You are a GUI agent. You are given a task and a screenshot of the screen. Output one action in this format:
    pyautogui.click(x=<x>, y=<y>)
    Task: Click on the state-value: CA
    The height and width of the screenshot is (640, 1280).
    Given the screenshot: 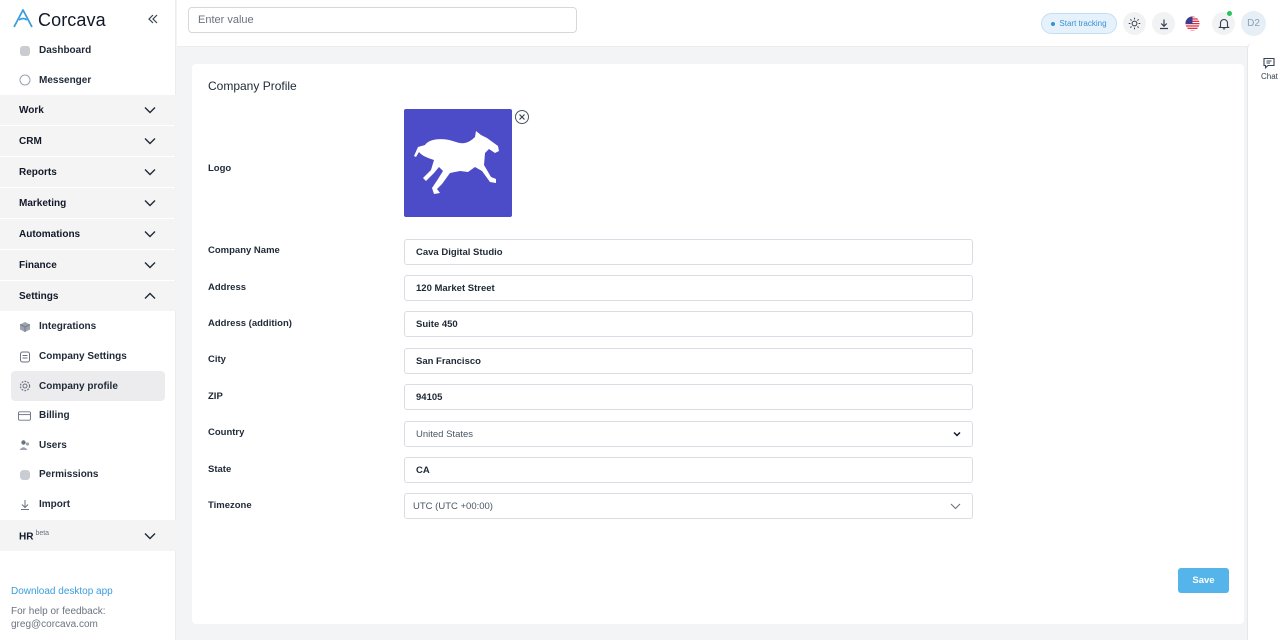 What is the action you would take?
    pyautogui.click(x=423, y=470)
    